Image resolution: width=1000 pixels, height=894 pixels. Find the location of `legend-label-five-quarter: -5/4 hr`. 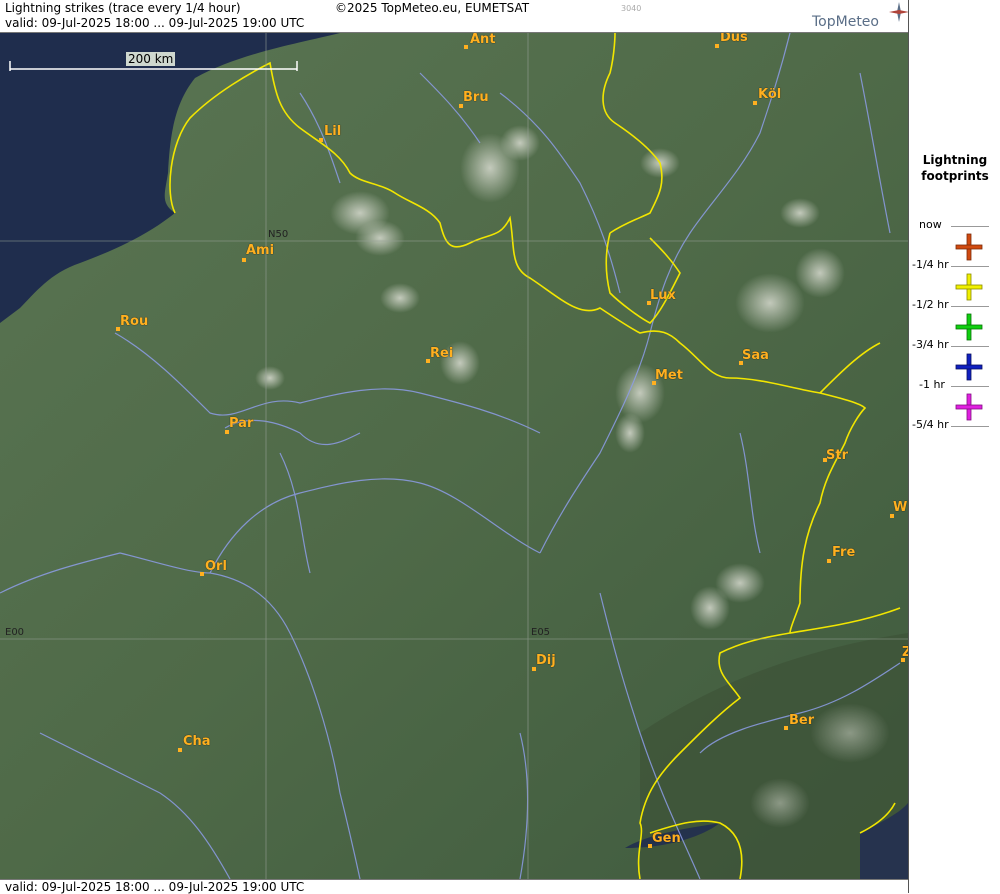

legend-label-five-quarter: -5/4 hr is located at coordinates (930, 424).